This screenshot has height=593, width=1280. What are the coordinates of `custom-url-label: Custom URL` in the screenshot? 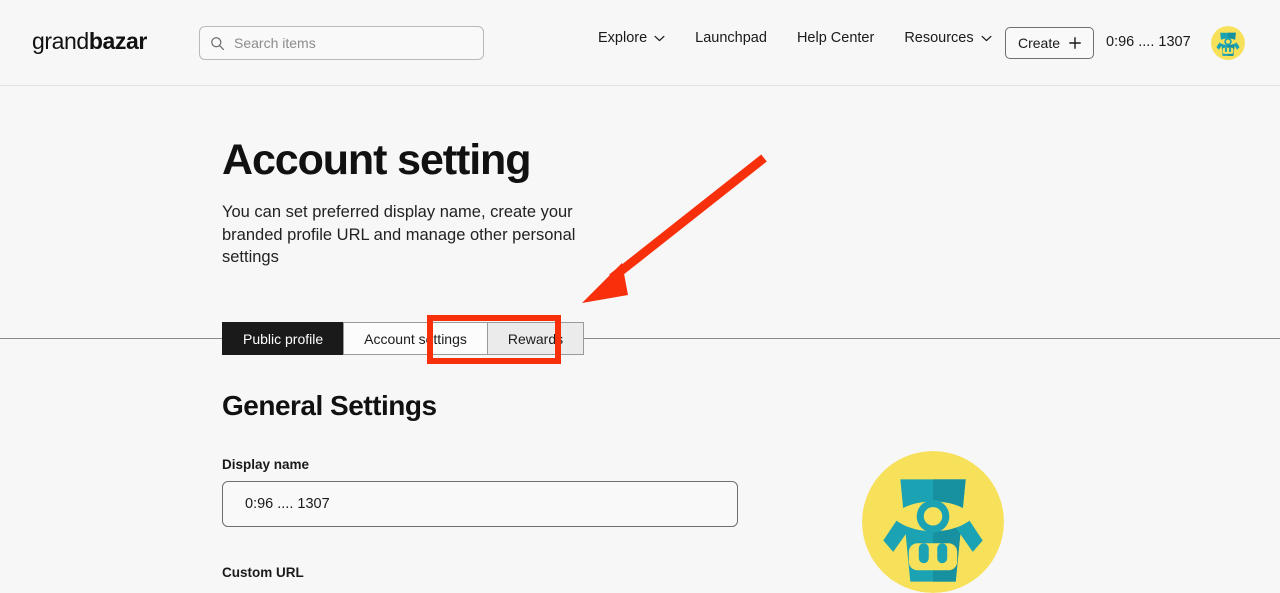 It's located at (263, 572).